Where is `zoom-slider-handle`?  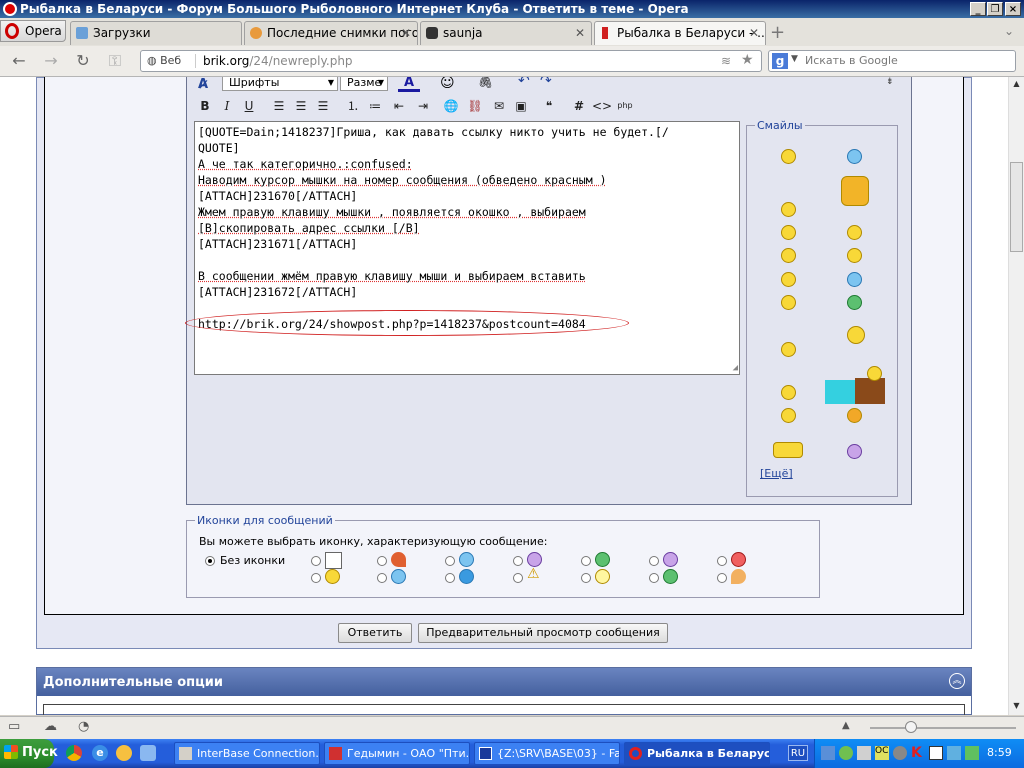 zoom-slider-handle is located at coordinates (911, 727).